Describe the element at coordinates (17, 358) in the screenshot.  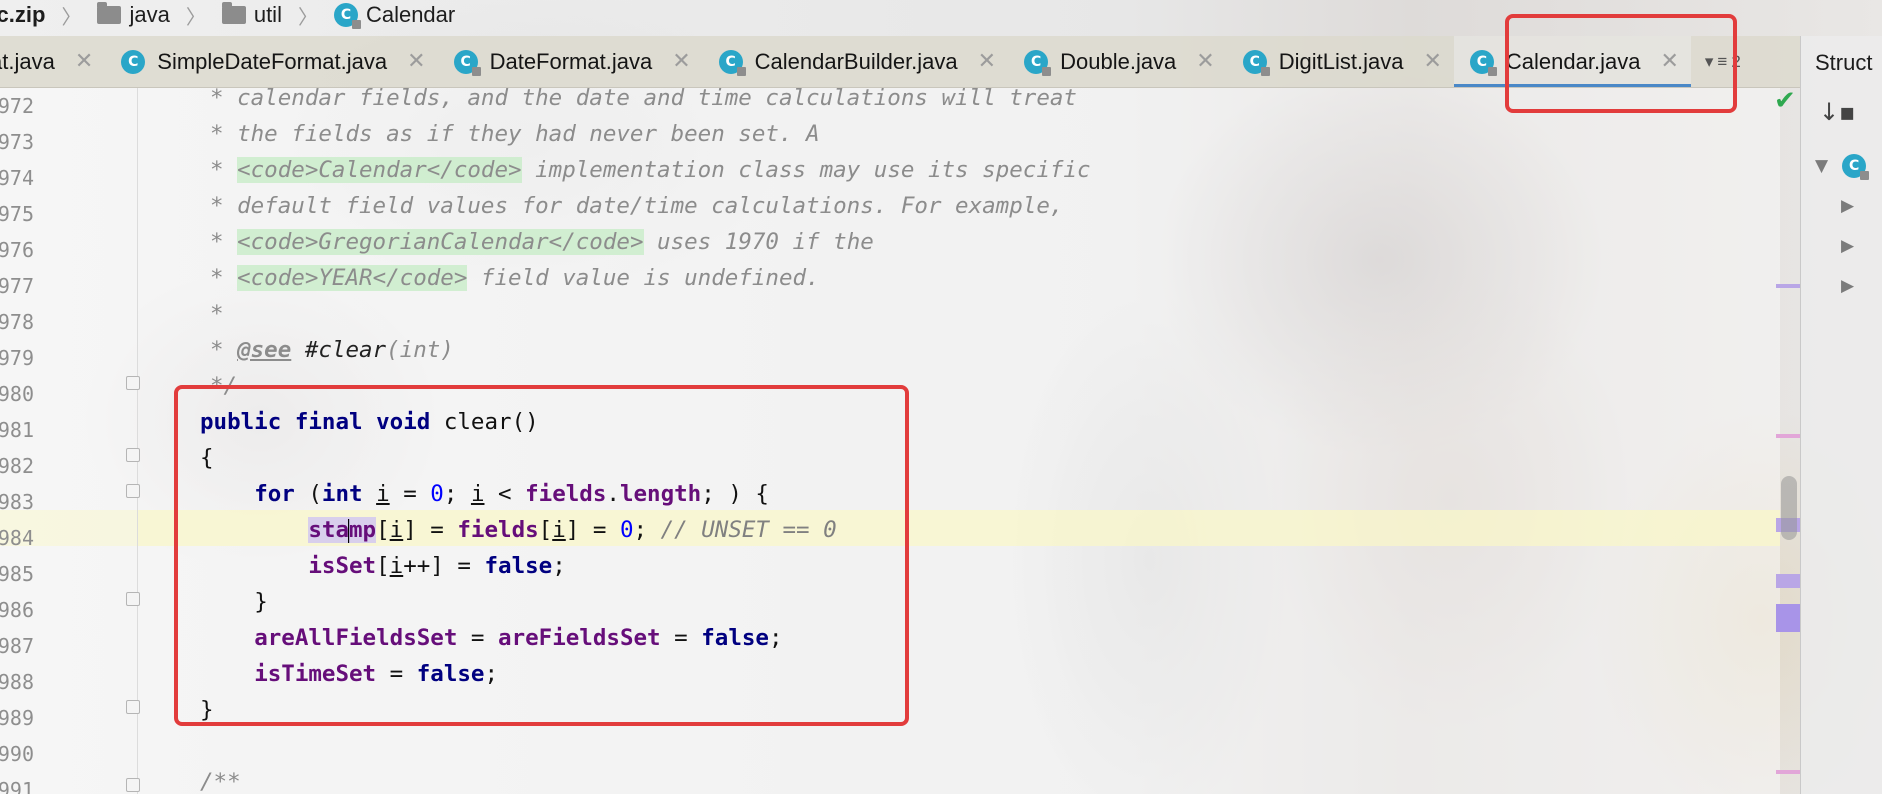
I see `line-number: 979` at that location.